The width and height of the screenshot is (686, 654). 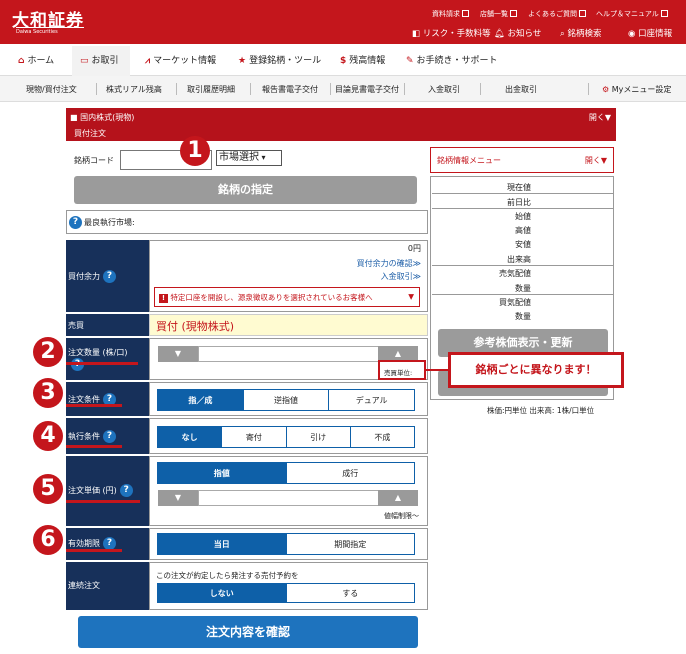 I want to click on price-label: 注文単価 (円)?, so click(x=100, y=490).